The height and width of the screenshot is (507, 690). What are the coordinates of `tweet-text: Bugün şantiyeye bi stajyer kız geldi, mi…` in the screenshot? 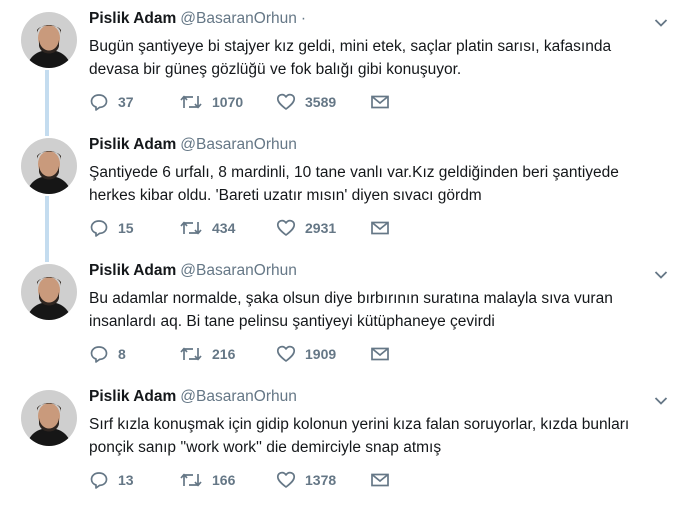 It's located at (350, 58).